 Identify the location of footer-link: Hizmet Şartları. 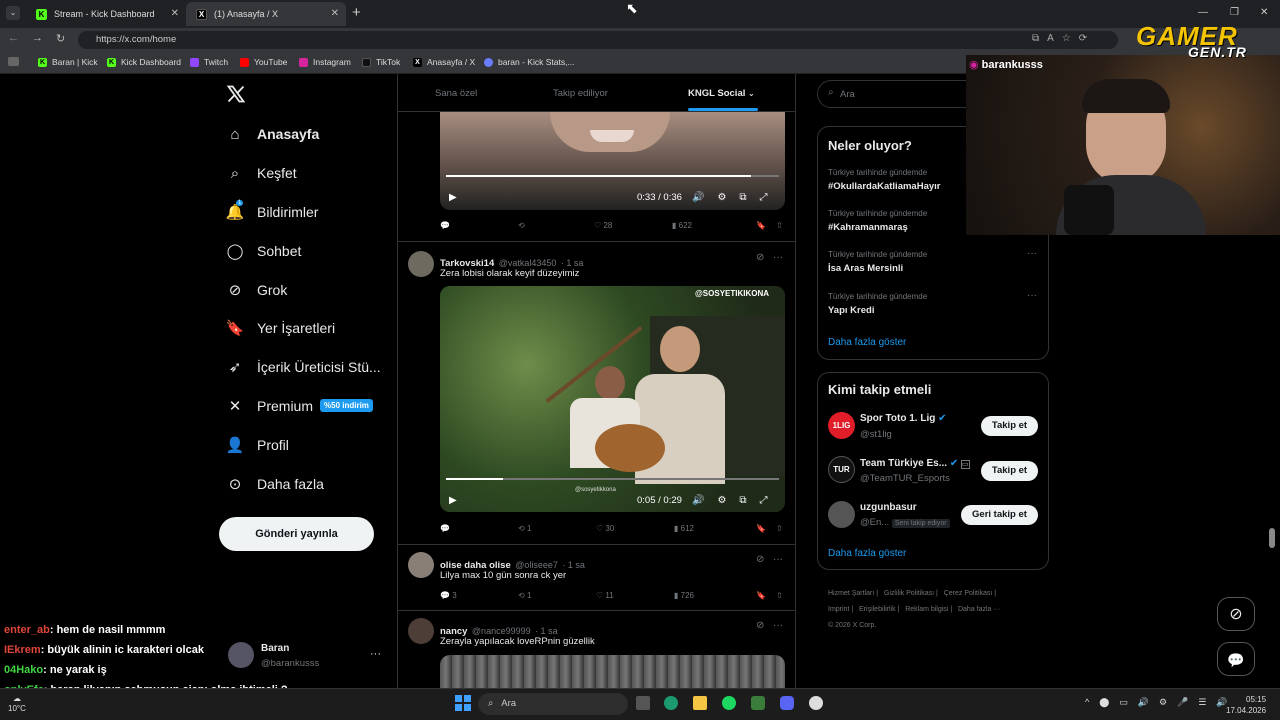
(851, 593).